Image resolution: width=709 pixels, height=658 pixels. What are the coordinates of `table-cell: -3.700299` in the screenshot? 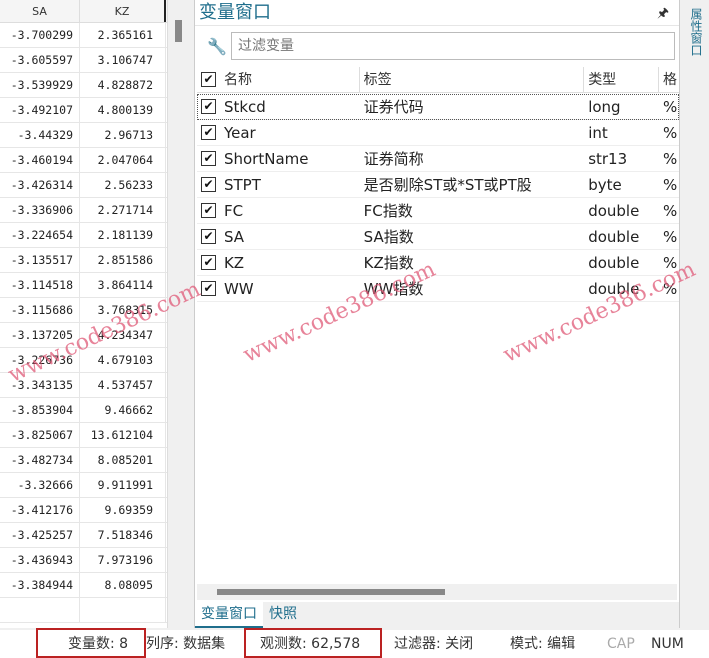 It's located at (40, 35).